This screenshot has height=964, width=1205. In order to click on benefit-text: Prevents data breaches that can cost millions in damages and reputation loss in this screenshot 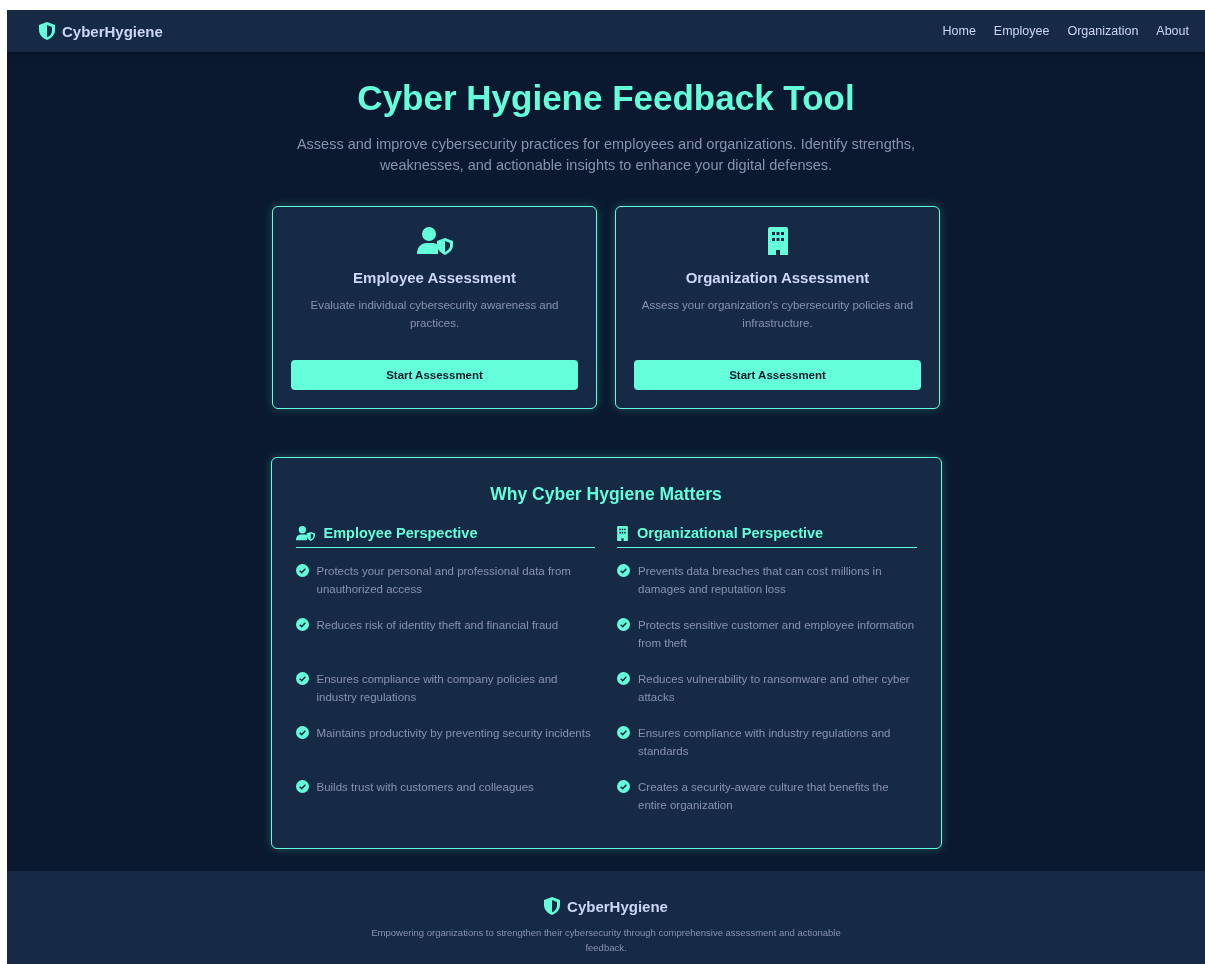, I will do `click(760, 580)`.